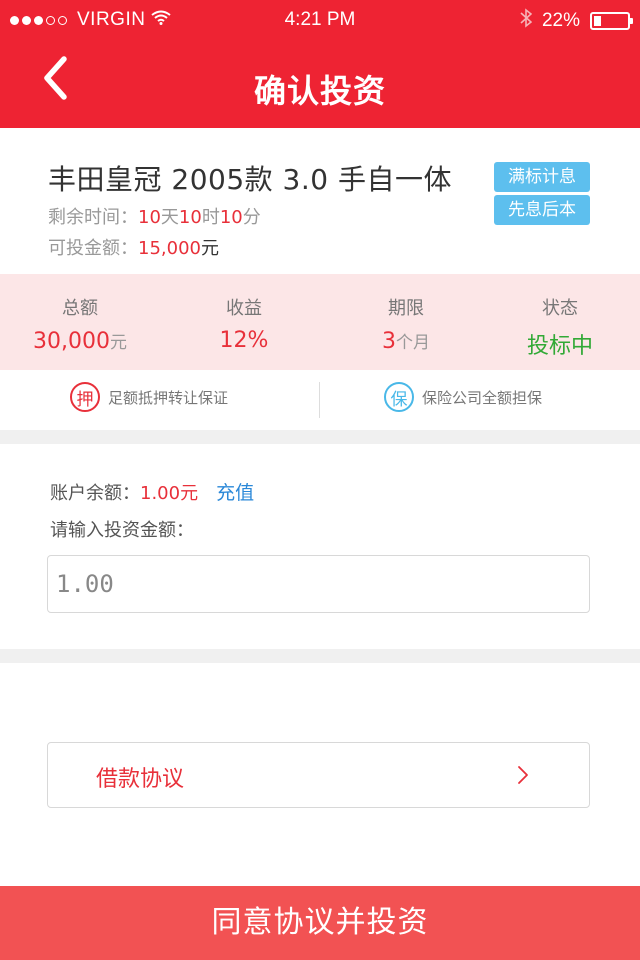 This screenshot has width=640, height=960. I want to click on investable-unit: 元, so click(209, 248).